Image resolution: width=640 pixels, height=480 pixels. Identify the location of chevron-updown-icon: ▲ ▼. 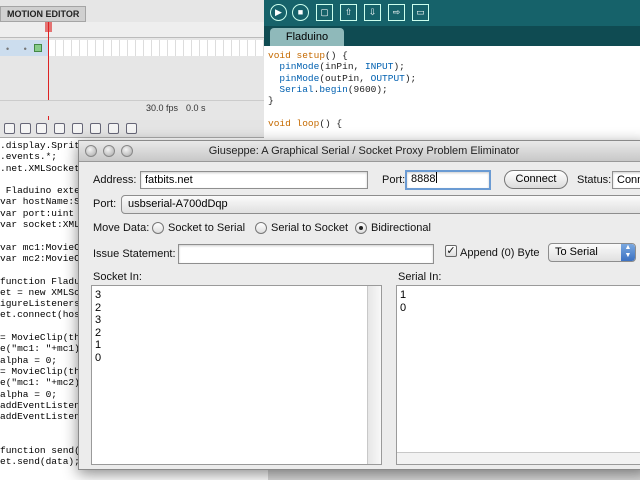
(628, 252).